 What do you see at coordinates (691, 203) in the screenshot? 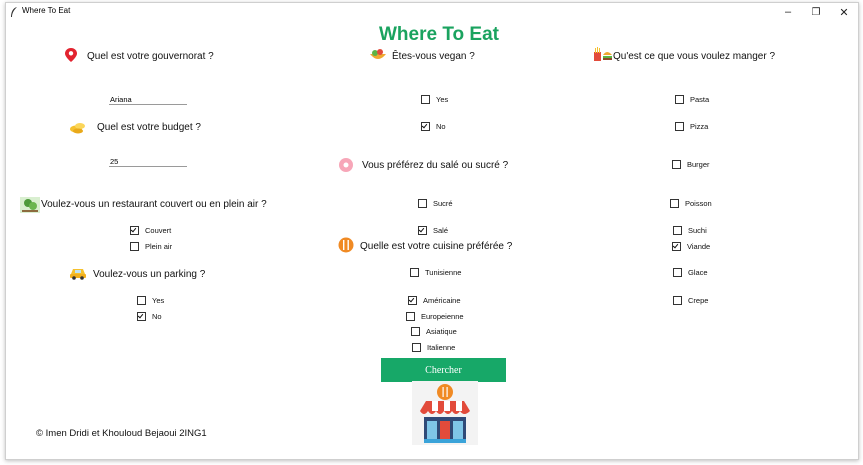
I see `food-option-poisson: Poisson` at bounding box center [691, 203].